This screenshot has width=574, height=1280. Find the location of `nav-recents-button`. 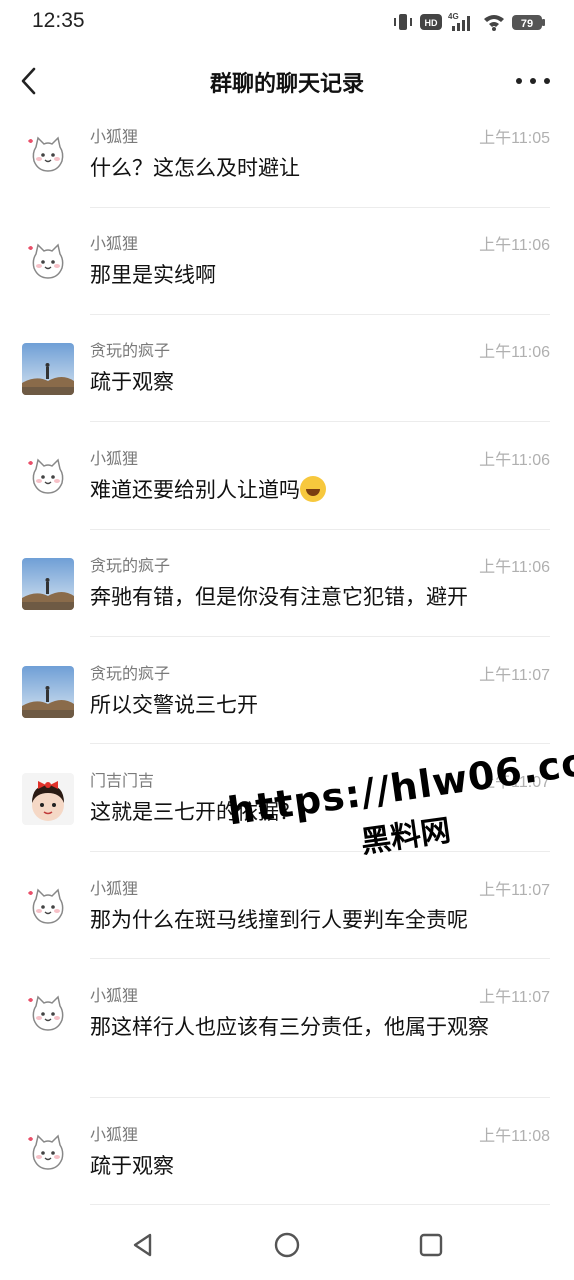

nav-recents-button is located at coordinates (431, 1245).